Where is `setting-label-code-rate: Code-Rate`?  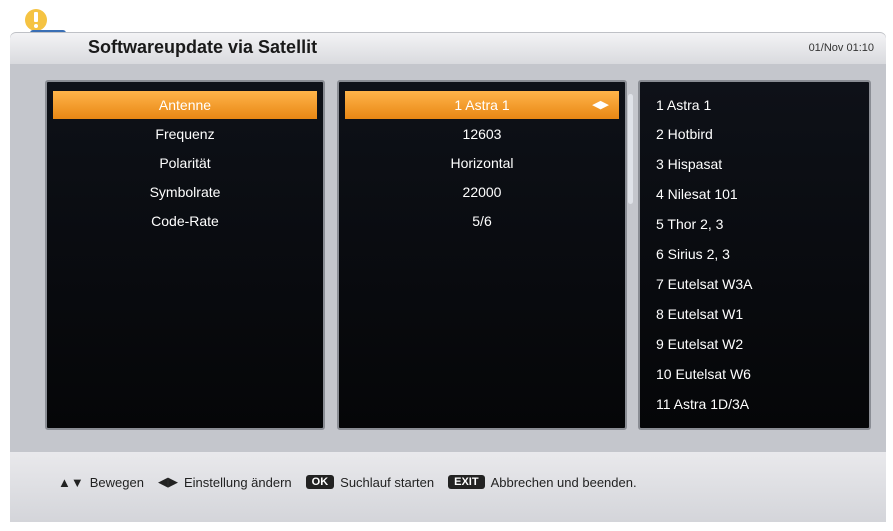 setting-label-code-rate: Code-Rate is located at coordinates (185, 221).